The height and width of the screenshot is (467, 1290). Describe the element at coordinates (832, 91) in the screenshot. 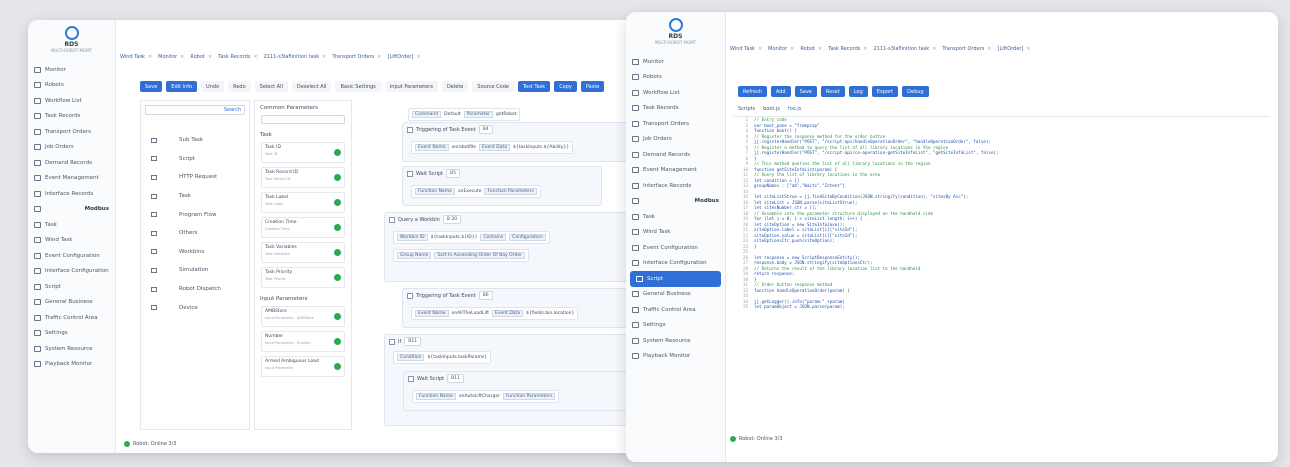

I see `reset-button: Reset` at that location.